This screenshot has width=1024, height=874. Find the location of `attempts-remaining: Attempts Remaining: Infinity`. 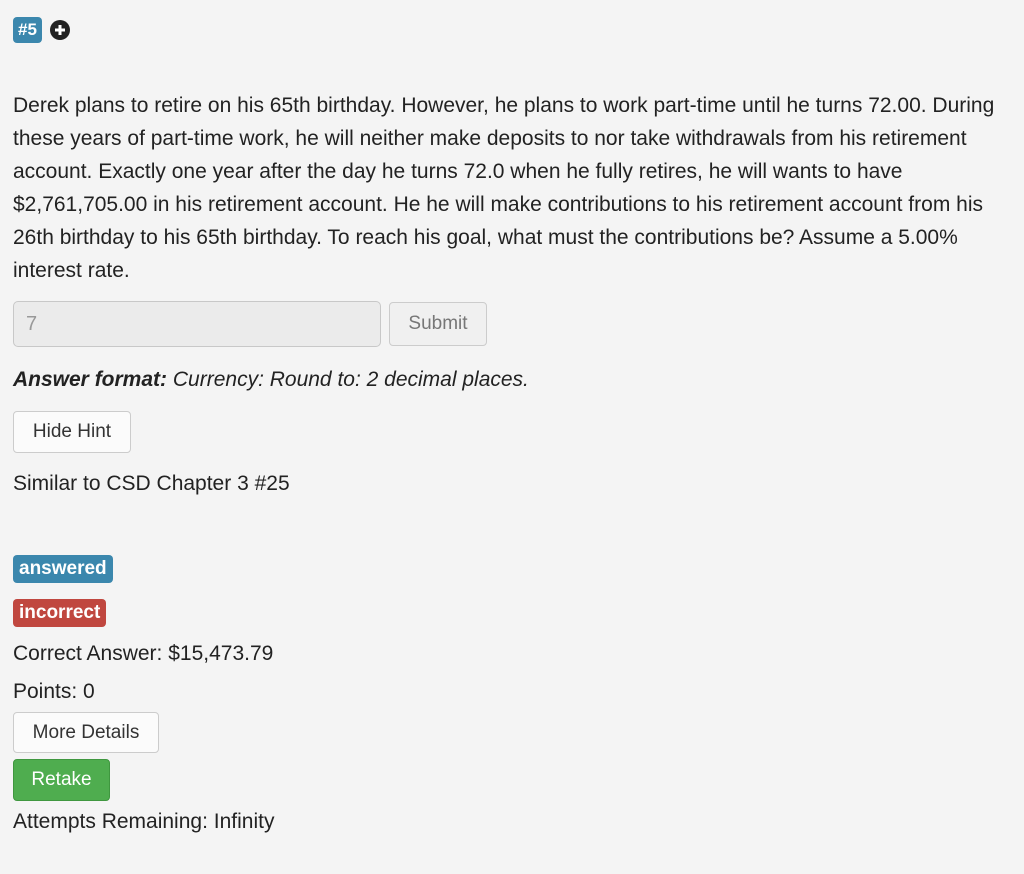

attempts-remaining: Attempts Remaining: Infinity is located at coordinates (144, 821).